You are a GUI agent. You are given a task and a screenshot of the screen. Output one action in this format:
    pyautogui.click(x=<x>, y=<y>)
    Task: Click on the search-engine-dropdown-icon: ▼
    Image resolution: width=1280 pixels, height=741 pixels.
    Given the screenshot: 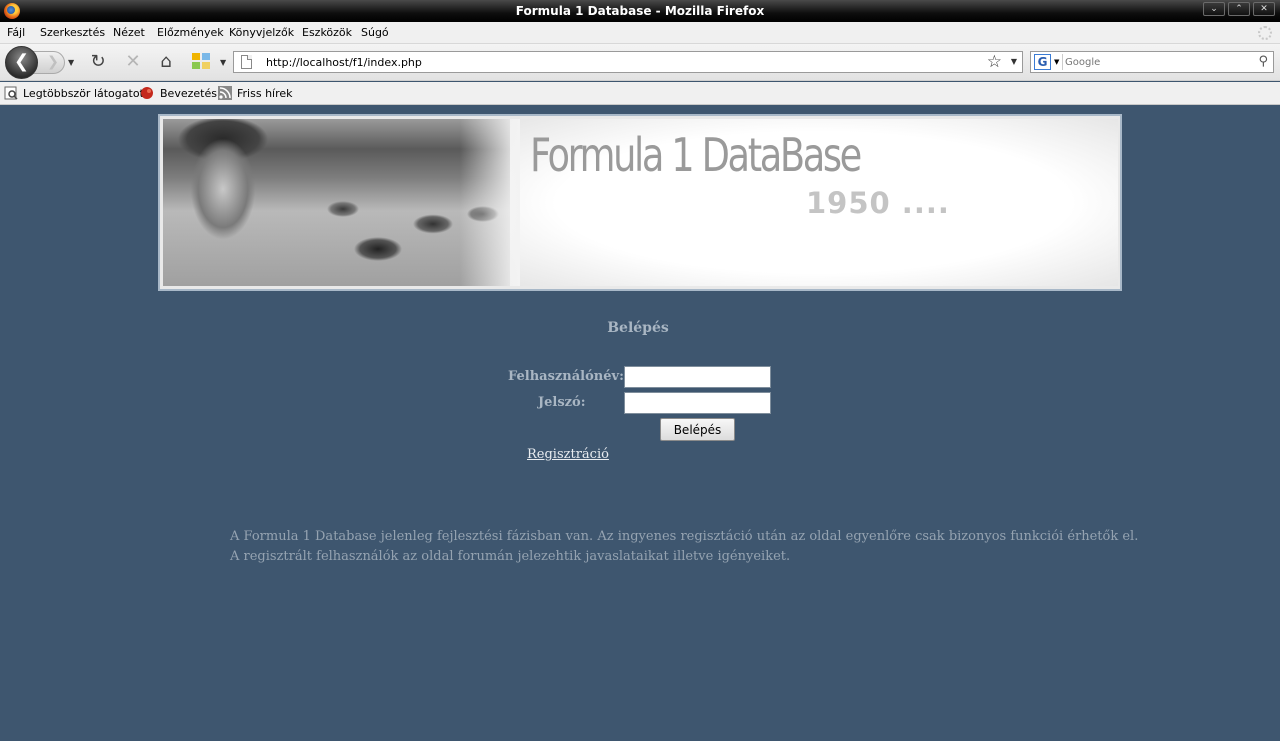 What is the action you would take?
    pyautogui.click(x=1056, y=62)
    